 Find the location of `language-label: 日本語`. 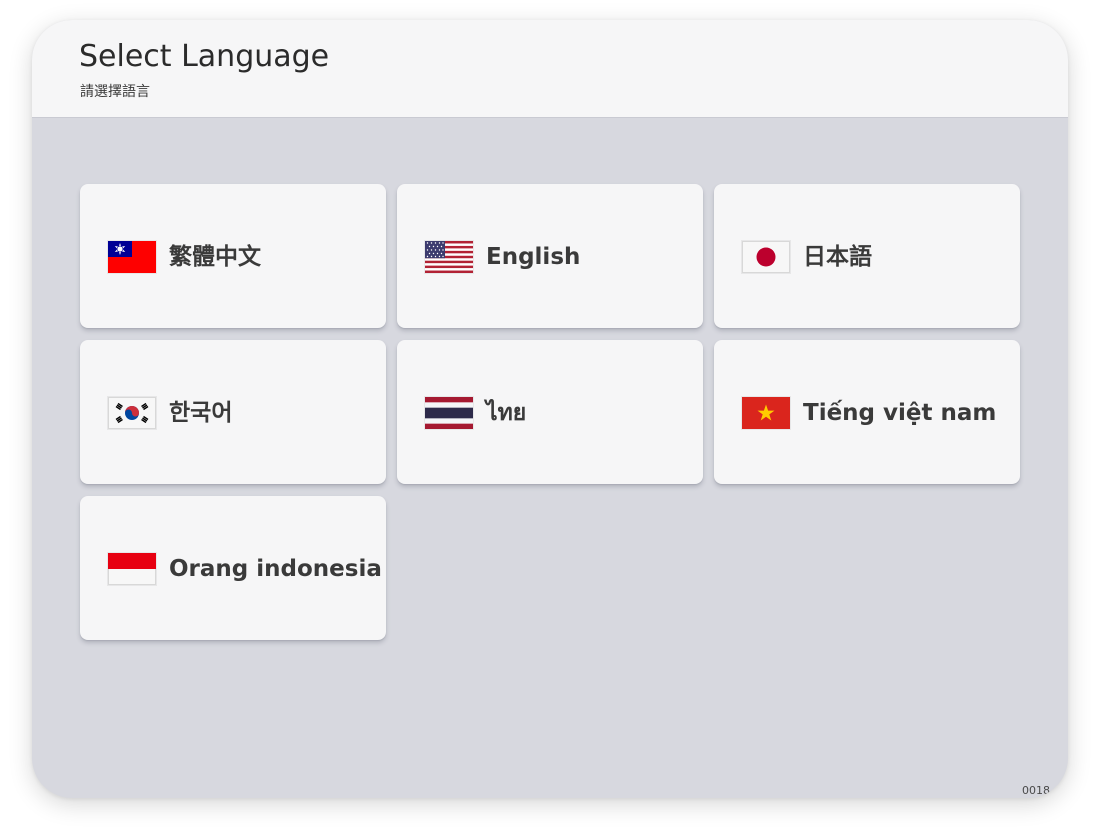

language-label: 日本語 is located at coordinates (837, 257).